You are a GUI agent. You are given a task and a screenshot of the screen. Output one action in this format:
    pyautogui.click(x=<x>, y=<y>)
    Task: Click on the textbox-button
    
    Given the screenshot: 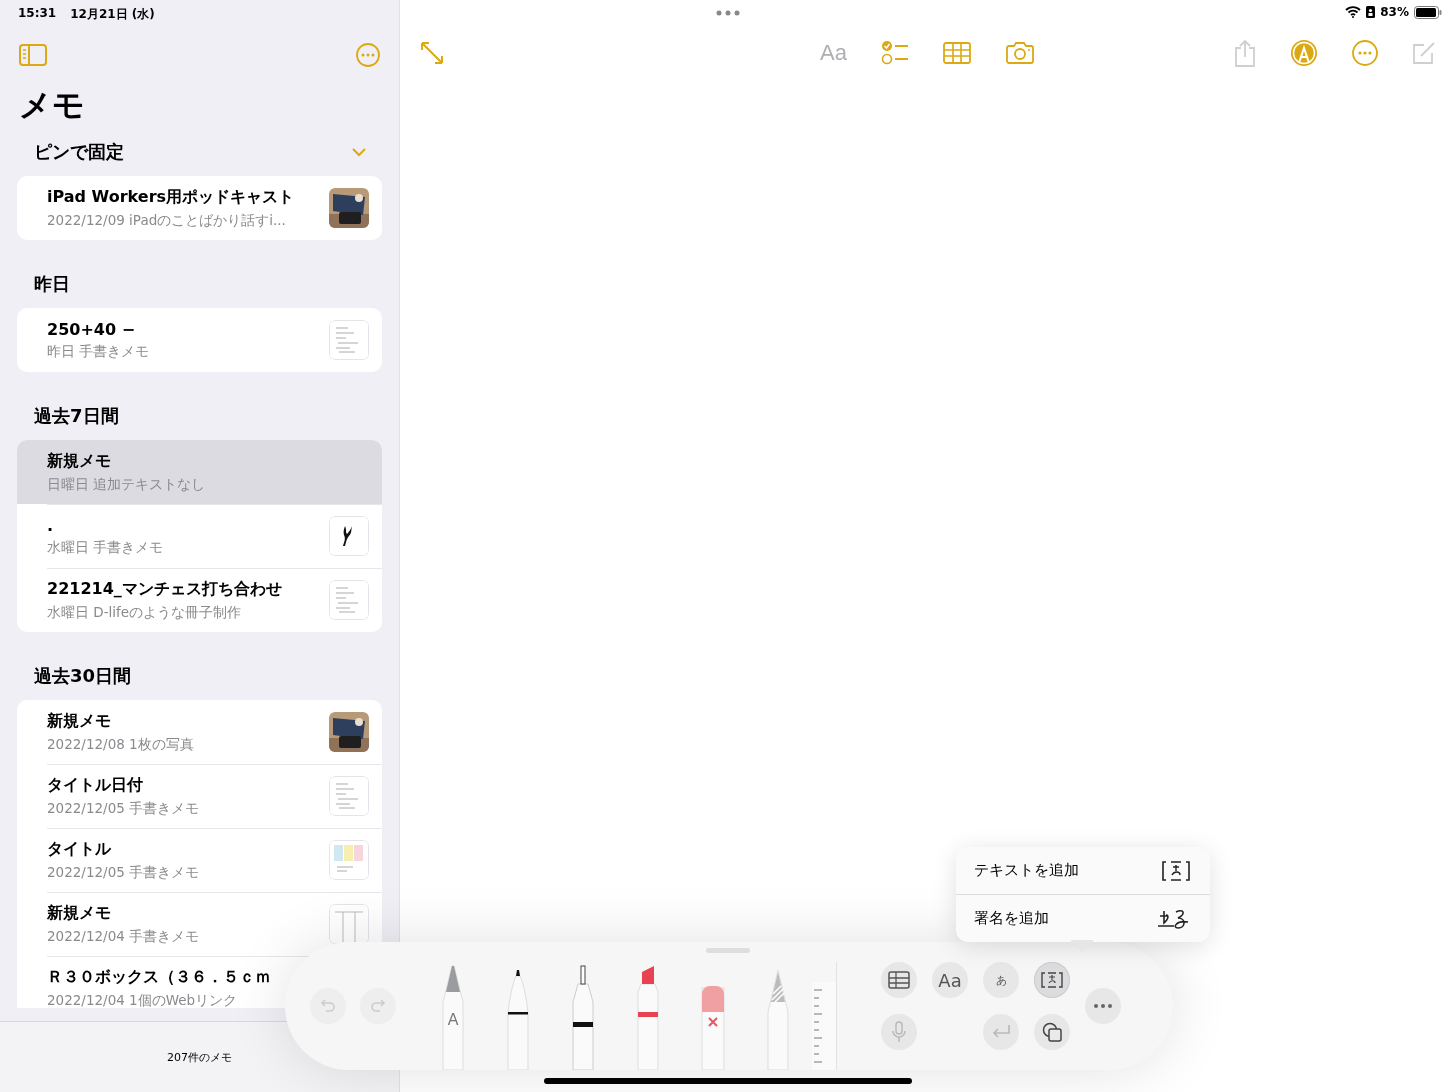 What is the action you would take?
    pyautogui.click(x=1052, y=980)
    